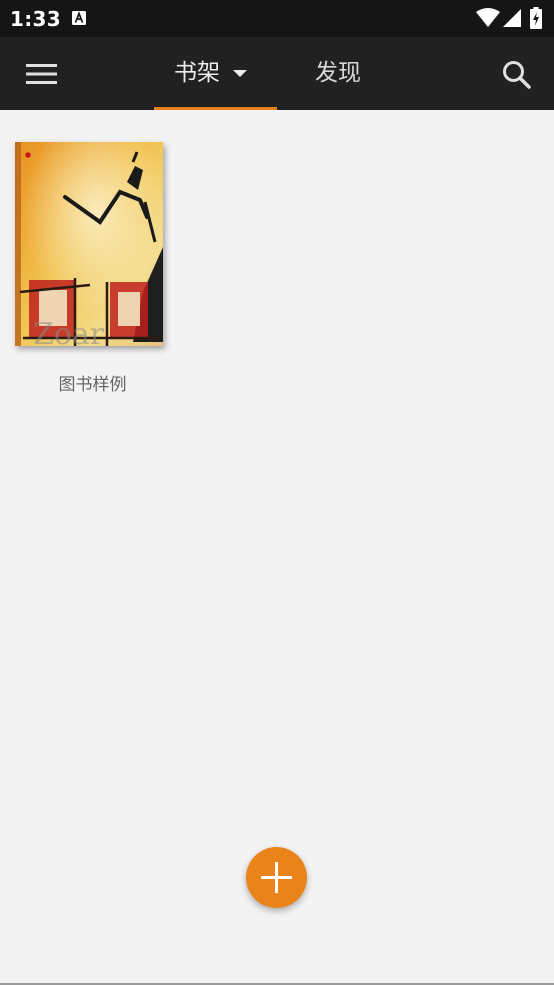  I want to click on plus-icon, so click(276, 877).